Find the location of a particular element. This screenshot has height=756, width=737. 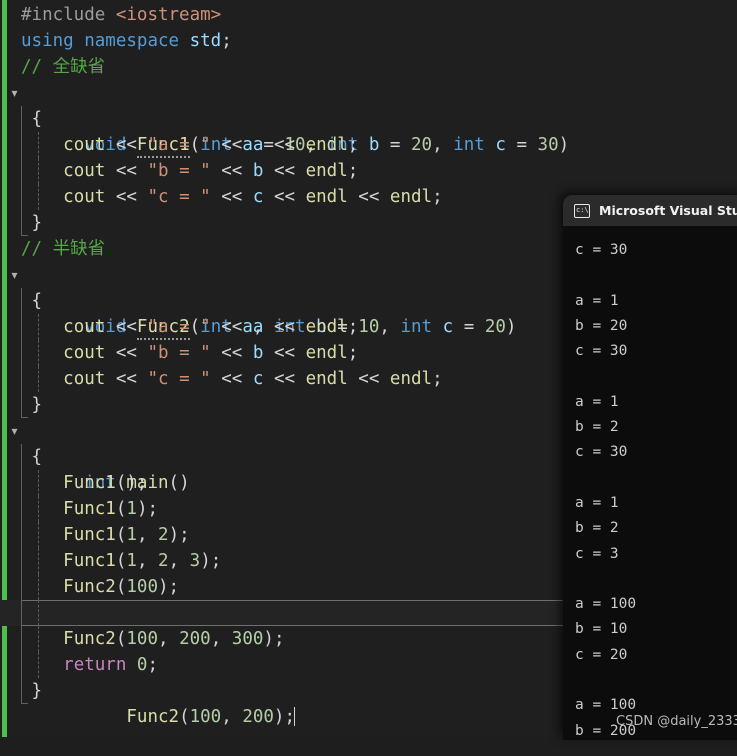

console-line: b = 10 is located at coordinates (601, 629).